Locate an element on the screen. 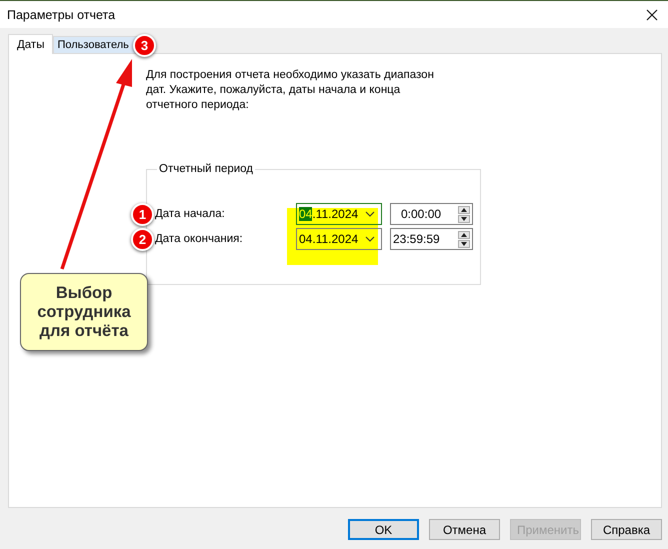 The image size is (668, 549). group-title: Отчетный период is located at coordinates (206, 169).